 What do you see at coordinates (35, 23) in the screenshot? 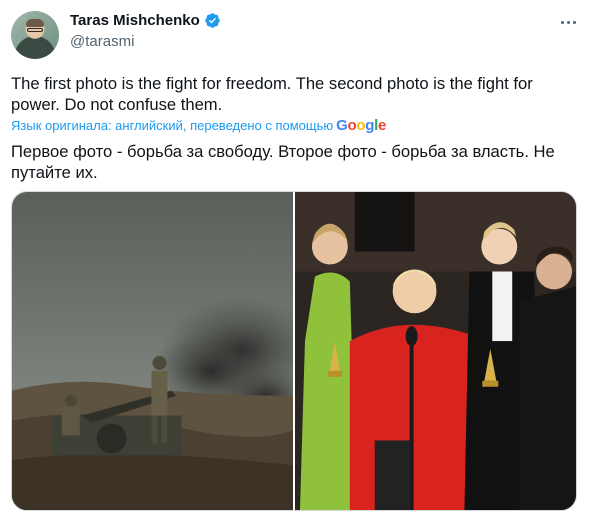
I see `avatar-hair` at bounding box center [35, 23].